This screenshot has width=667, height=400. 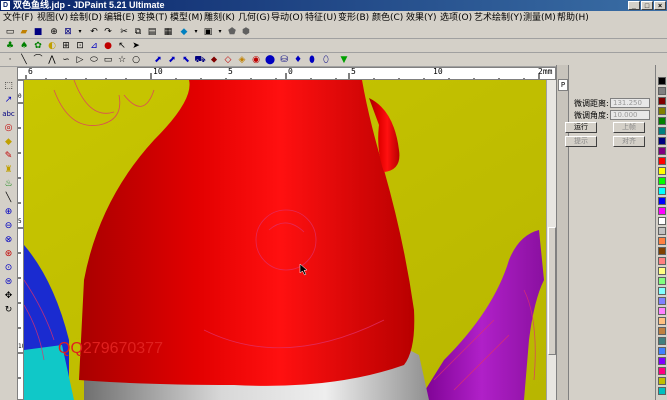 What do you see at coordinates (54, 32) in the screenshot?
I see `zoom-icon: ⊕` at bounding box center [54, 32].